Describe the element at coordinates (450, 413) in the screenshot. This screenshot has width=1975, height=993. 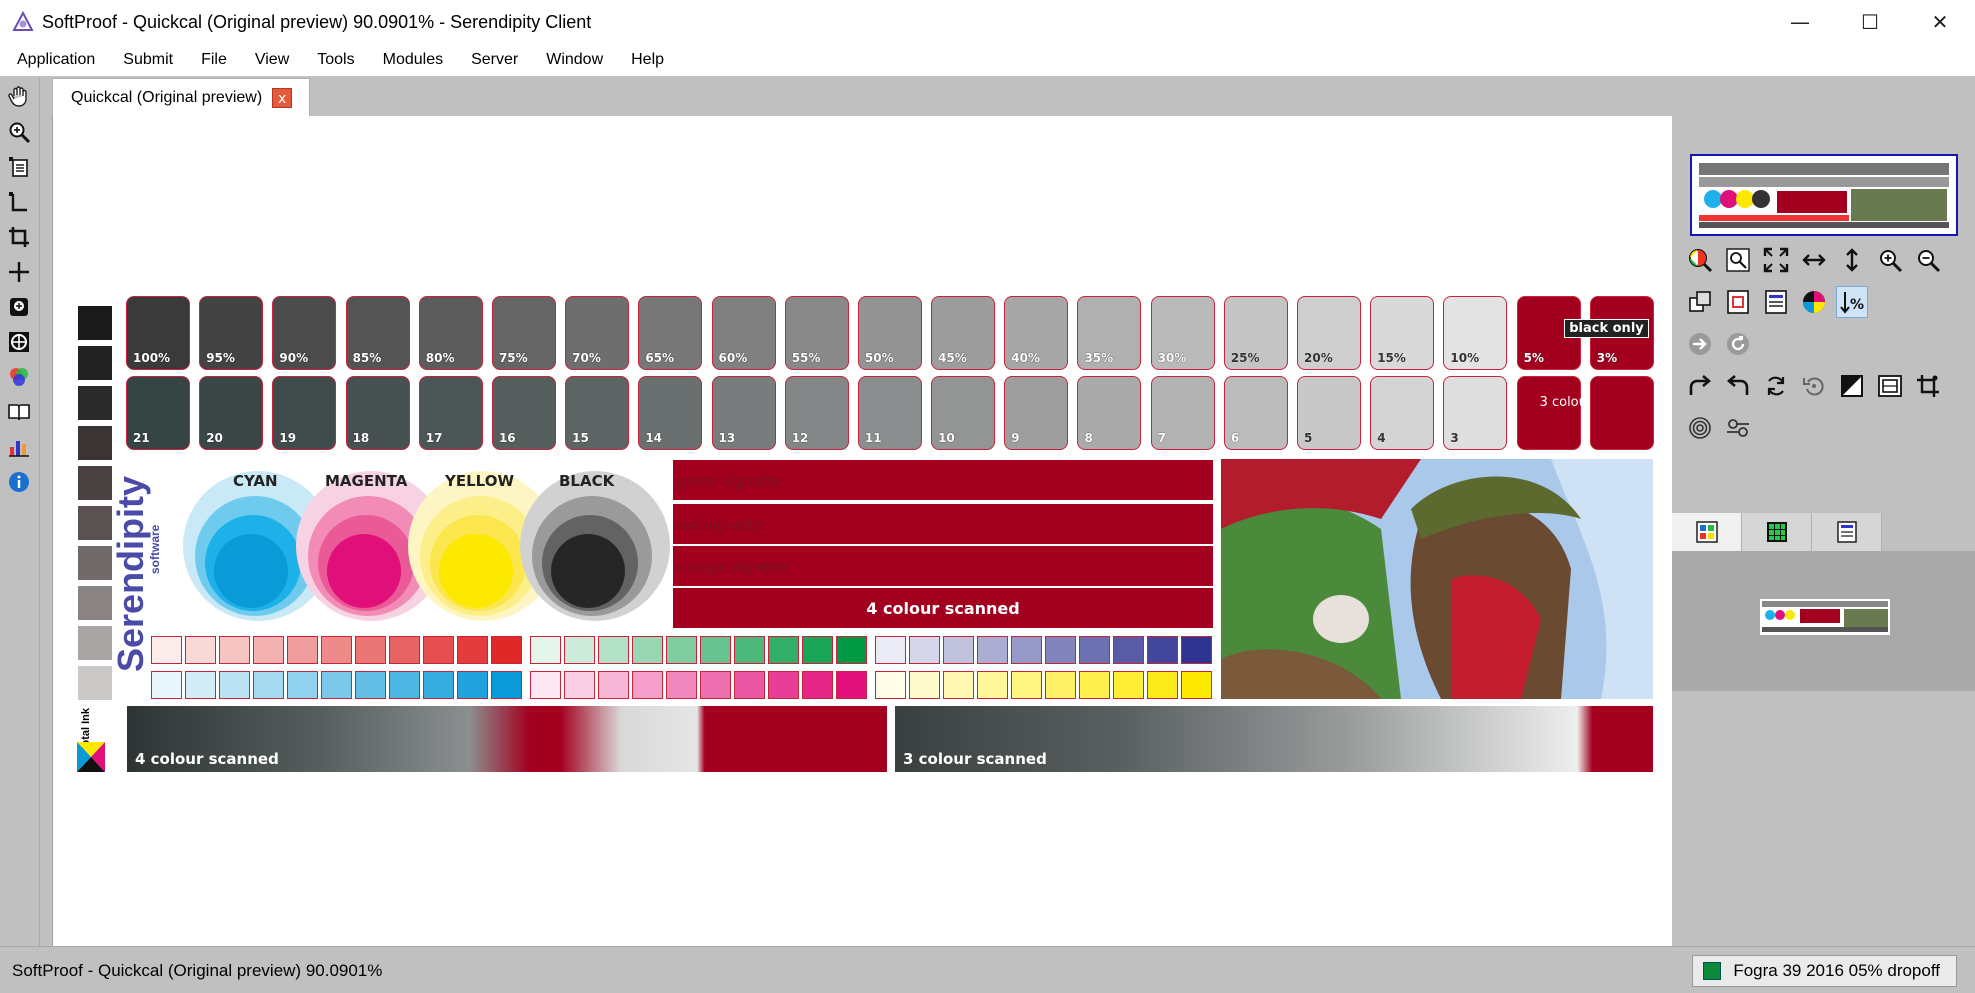
I see `patch-step-4: 17` at that location.